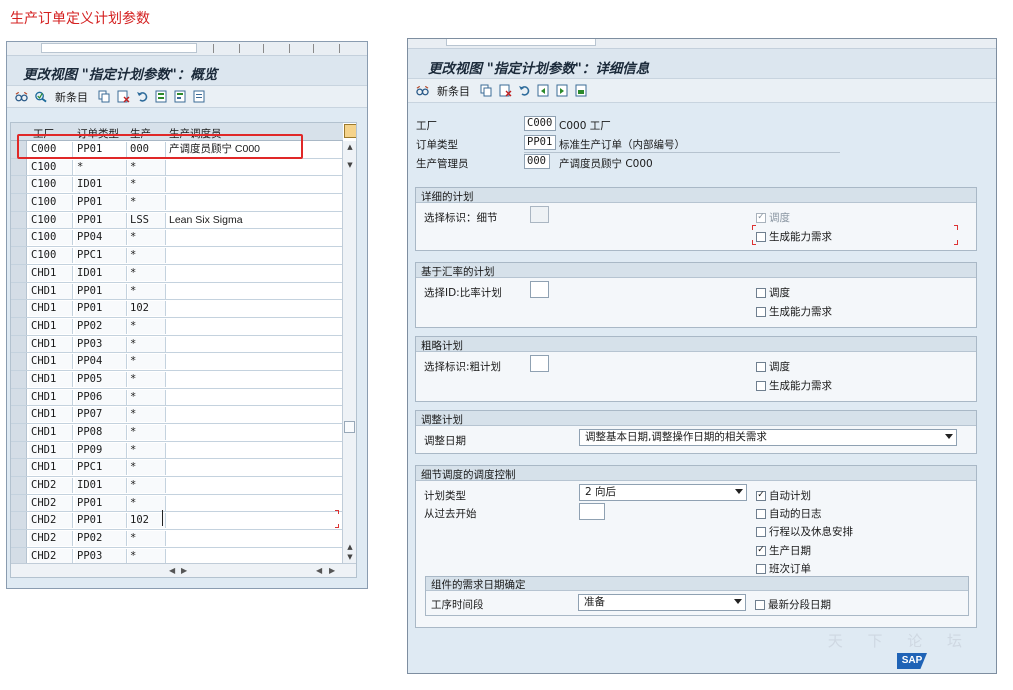  What do you see at coordinates (783, 495) in the screenshot?
I see `auto-schedule-checkbox: ✓ 自动计划` at bounding box center [783, 495].